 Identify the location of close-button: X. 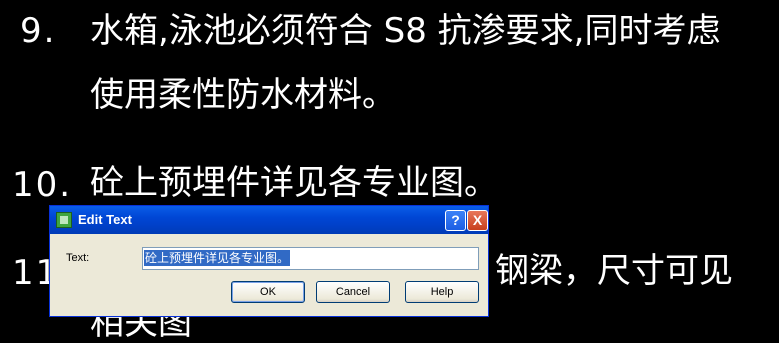
(477, 220).